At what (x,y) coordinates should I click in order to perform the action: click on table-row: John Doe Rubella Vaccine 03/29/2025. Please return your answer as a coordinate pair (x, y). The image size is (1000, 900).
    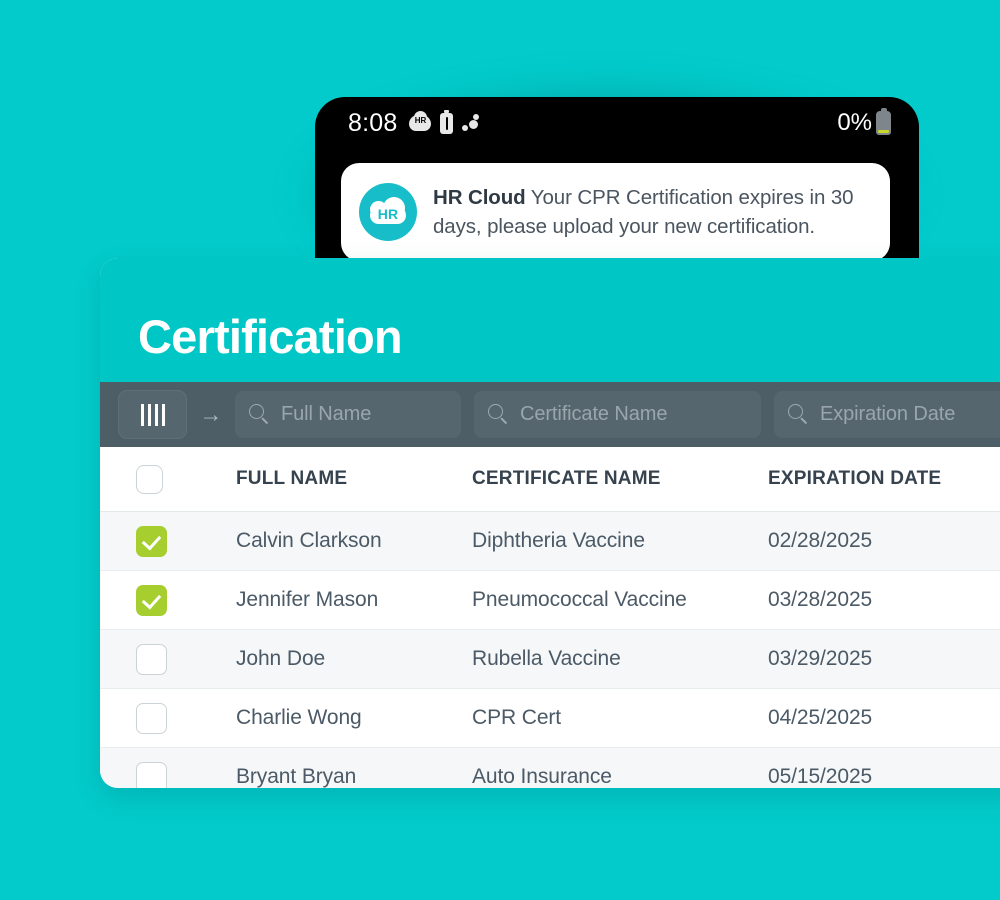
    Looking at the image, I should click on (550, 659).